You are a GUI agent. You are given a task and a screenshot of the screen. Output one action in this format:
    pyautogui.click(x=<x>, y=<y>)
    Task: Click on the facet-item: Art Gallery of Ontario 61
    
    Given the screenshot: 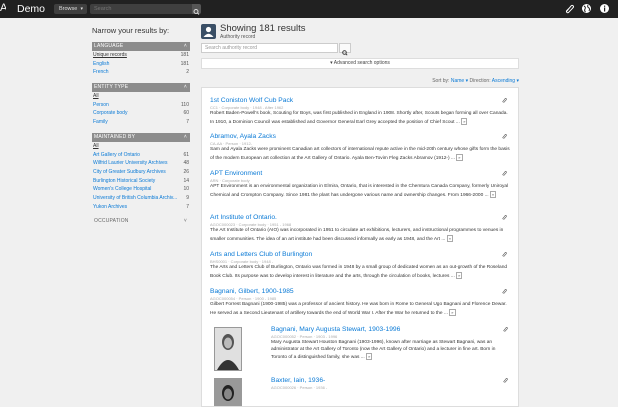 What is the action you would take?
    pyautogui.click(x=141, y=155)
    